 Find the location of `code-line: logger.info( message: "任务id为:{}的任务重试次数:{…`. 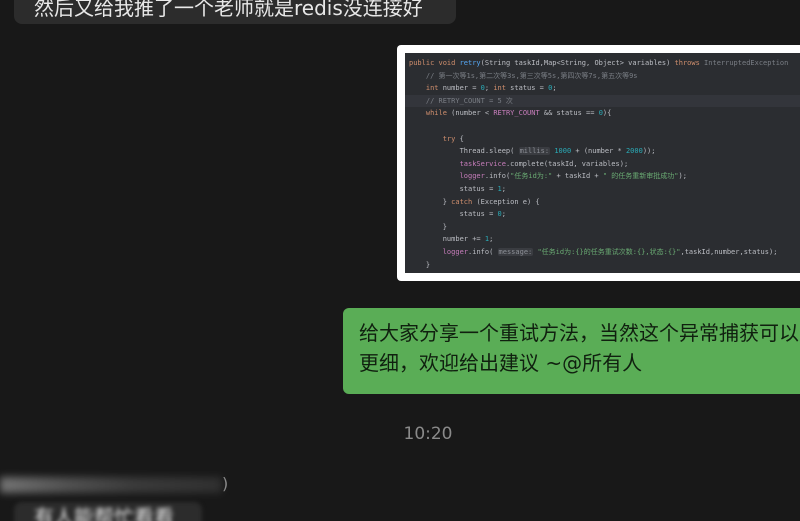

code-line: logger.info( message: "任务id为:{}的任务重试次数:{… is located at coordinates (610, 251).